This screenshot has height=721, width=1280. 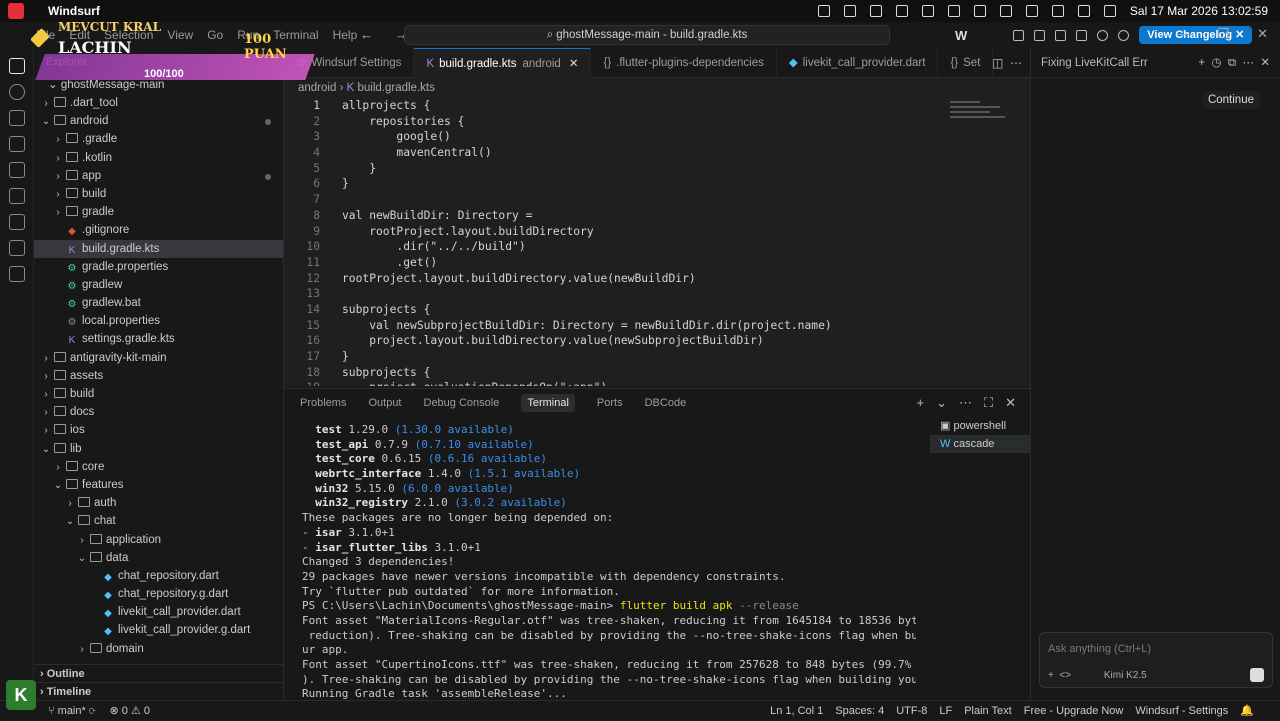 I want to click on display-icon, so click(x=953, y=11).